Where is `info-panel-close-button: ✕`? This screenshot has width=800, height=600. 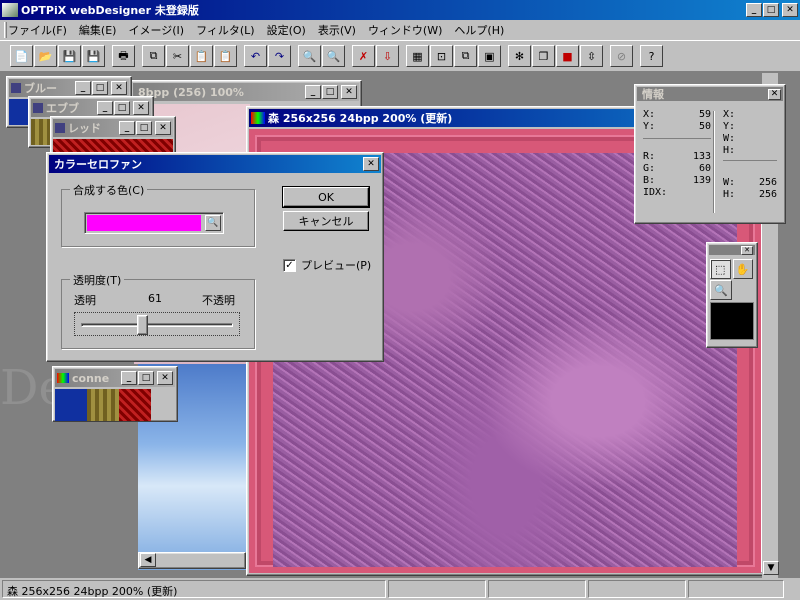
info-panel-close-button: ✕ is located at coordinates (774, 94).